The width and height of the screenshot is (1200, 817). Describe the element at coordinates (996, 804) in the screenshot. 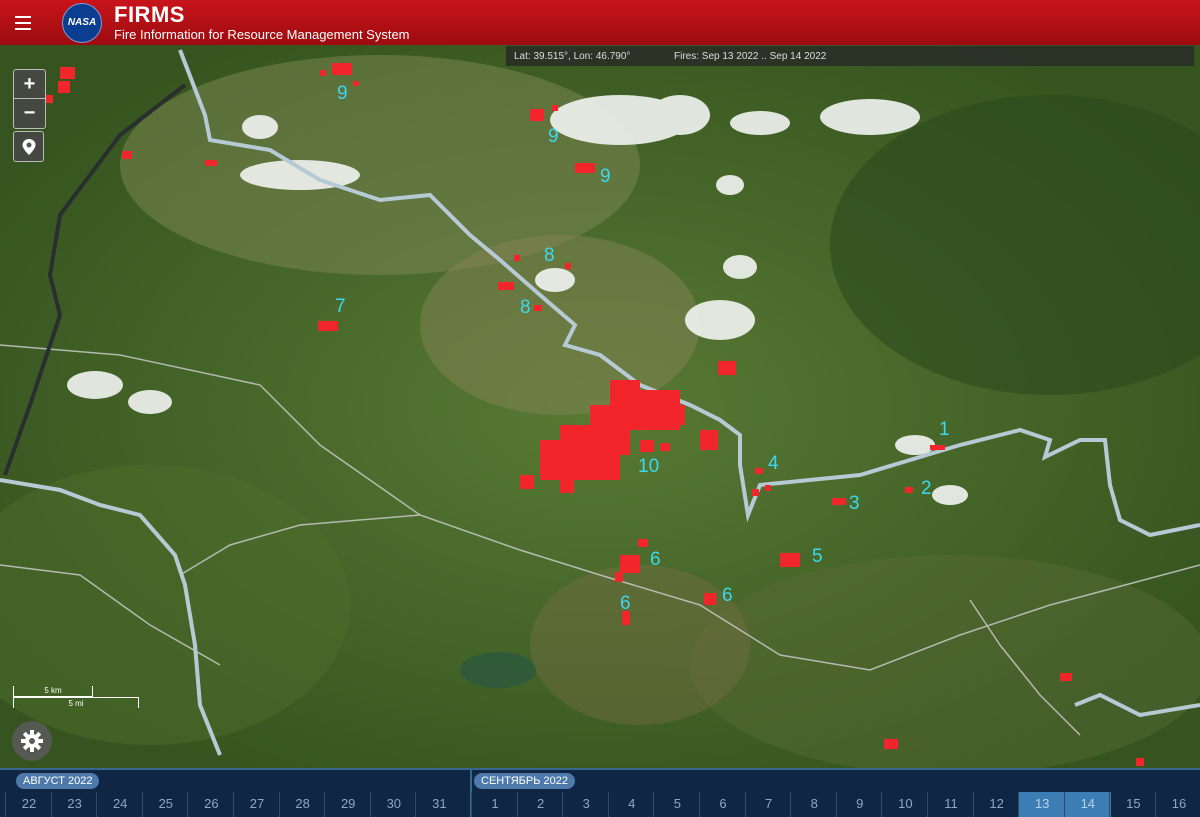

I see `timeline-day: 12` at that location.